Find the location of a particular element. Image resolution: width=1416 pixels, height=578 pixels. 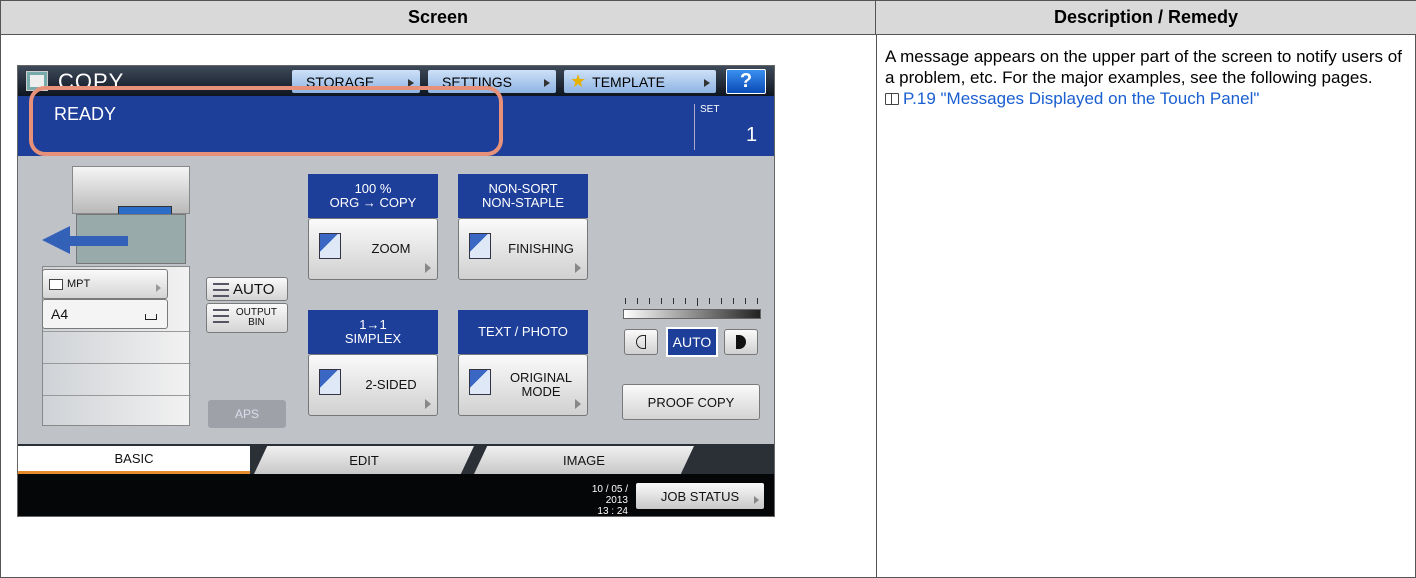

finishing-caption: NON-SORT NON-STAPLE is located at coordinates (523, 196).